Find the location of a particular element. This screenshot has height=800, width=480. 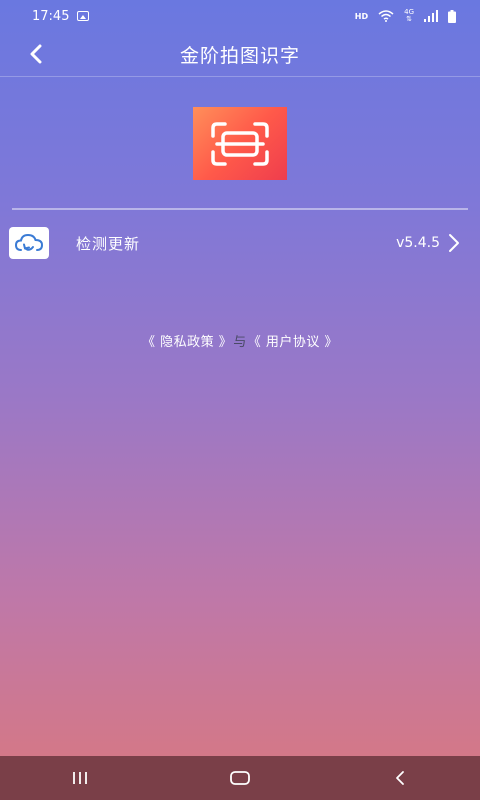

recent-apps-button is located at coordinates (80, 778).